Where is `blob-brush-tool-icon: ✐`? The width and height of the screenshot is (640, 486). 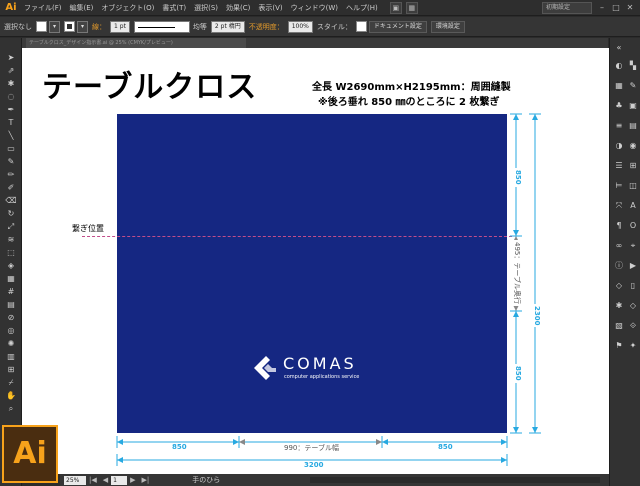
blob-brush-tool-icon: ✐ is located at coordinates (11, 187).